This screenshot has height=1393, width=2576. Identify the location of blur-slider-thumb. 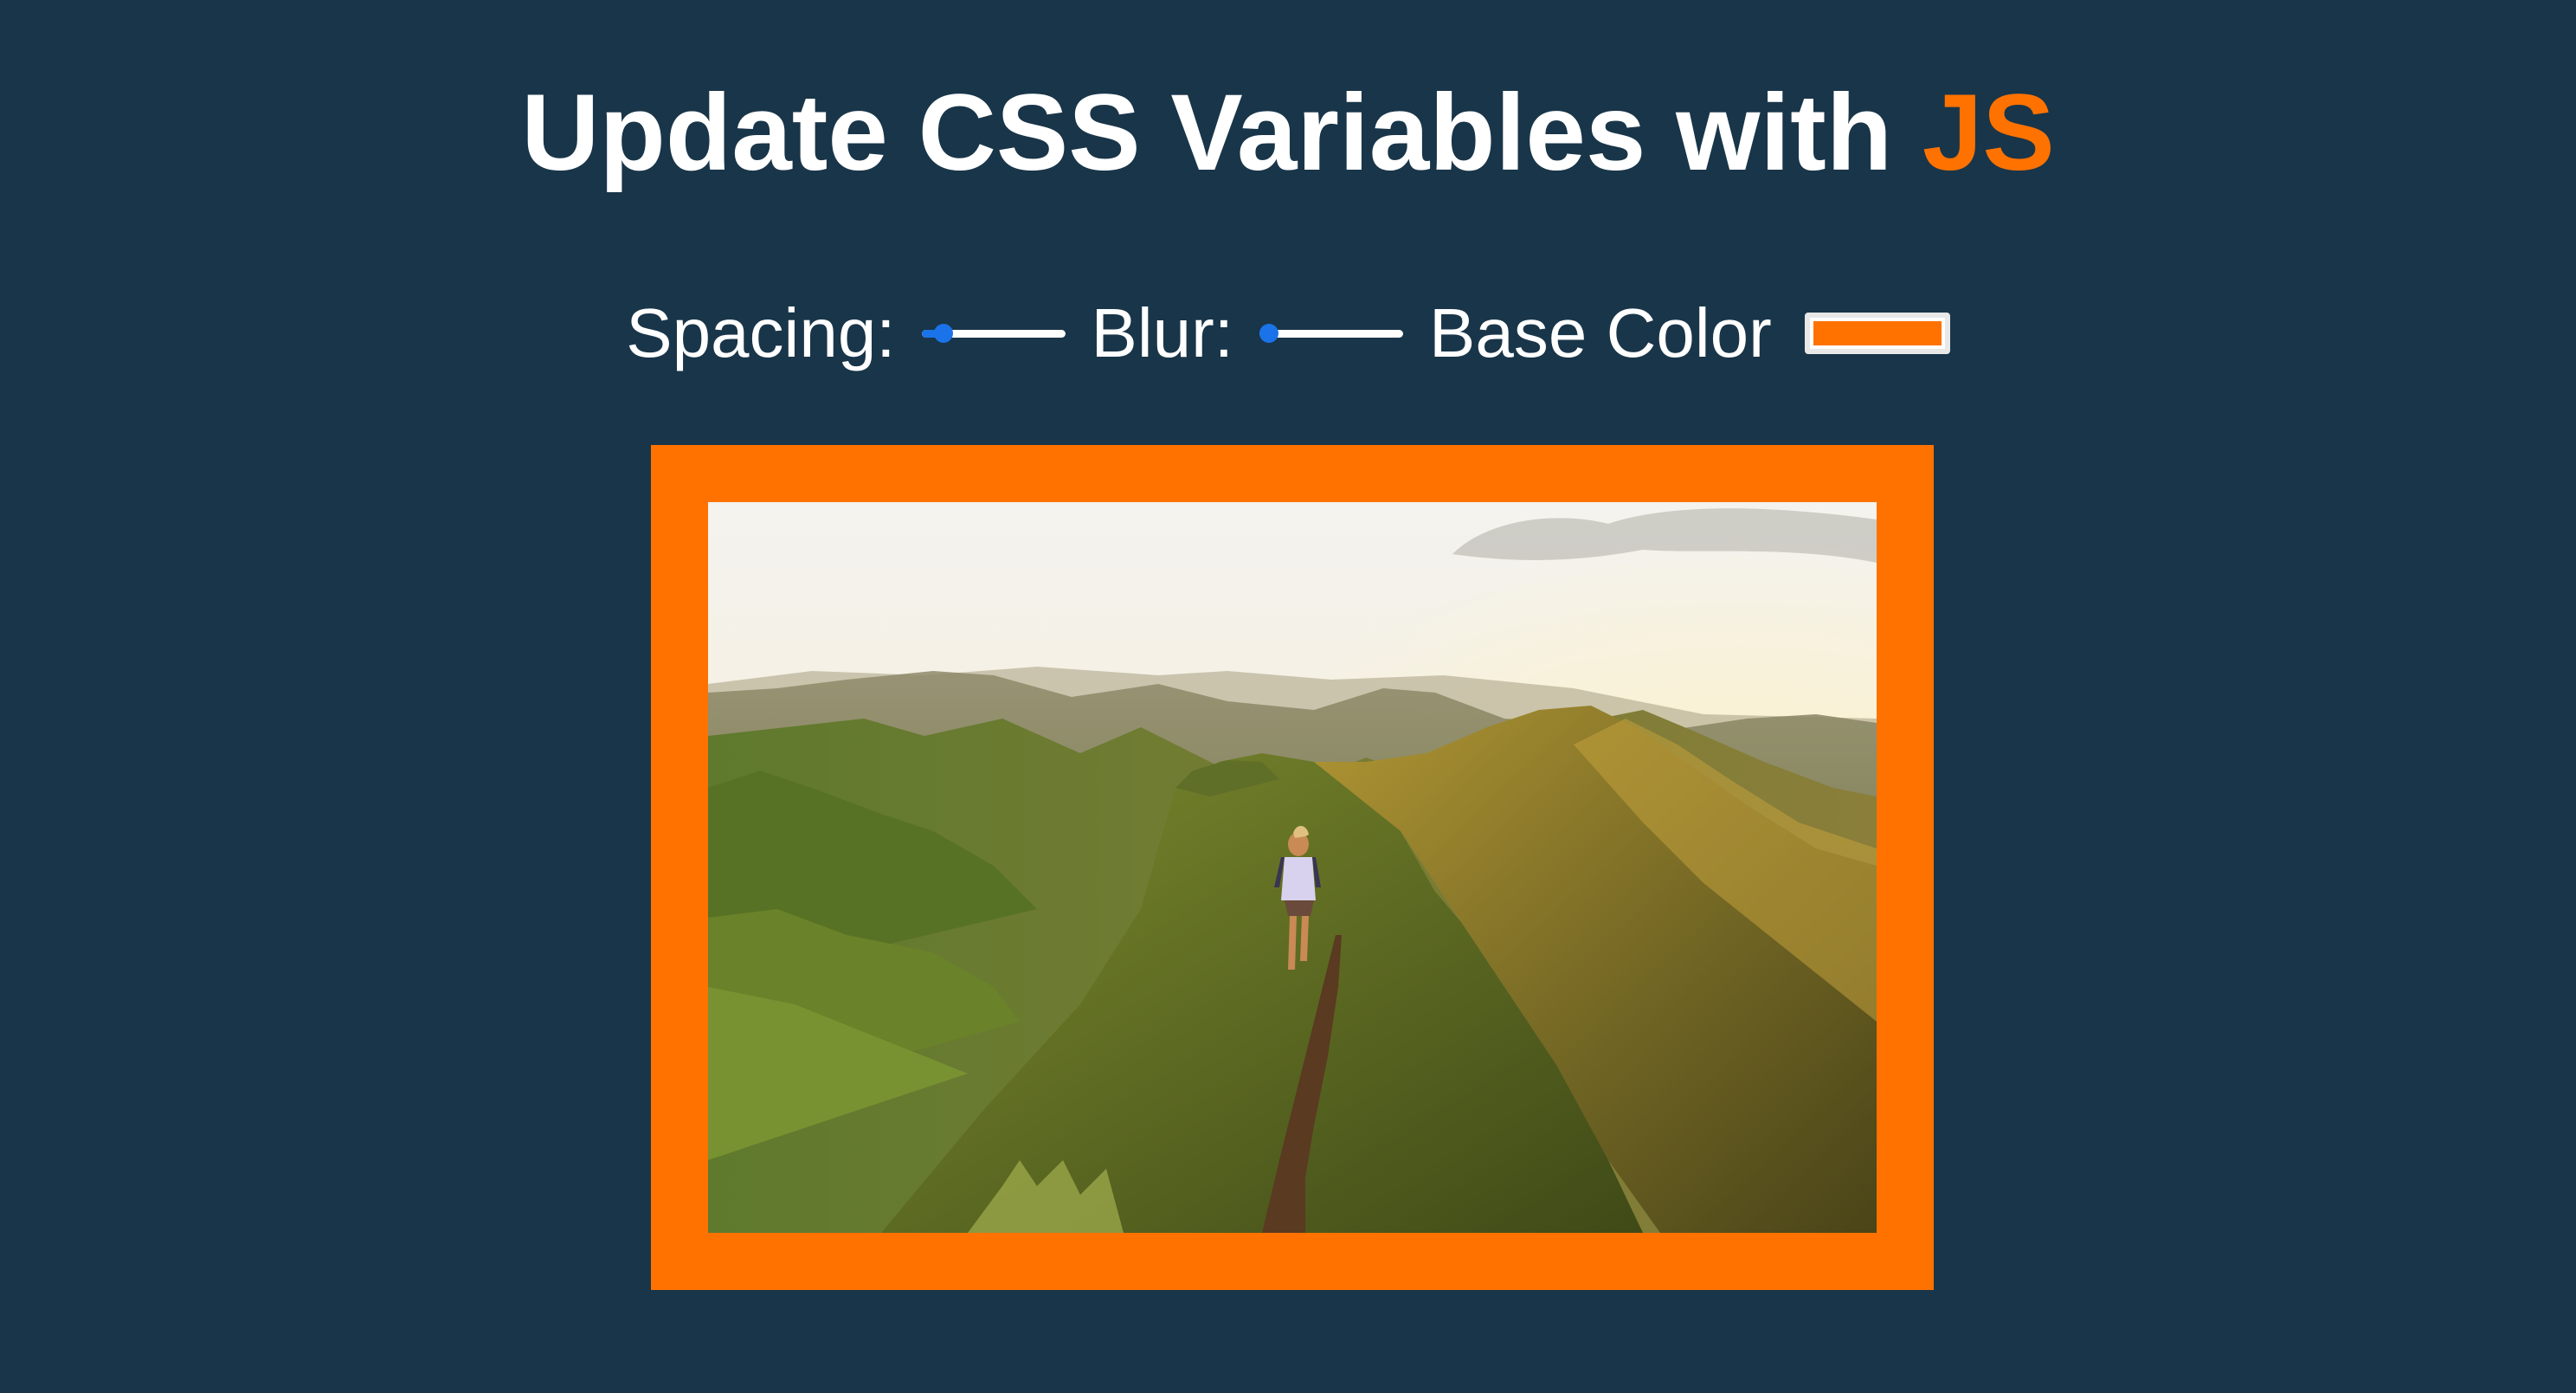
(1269, 333).